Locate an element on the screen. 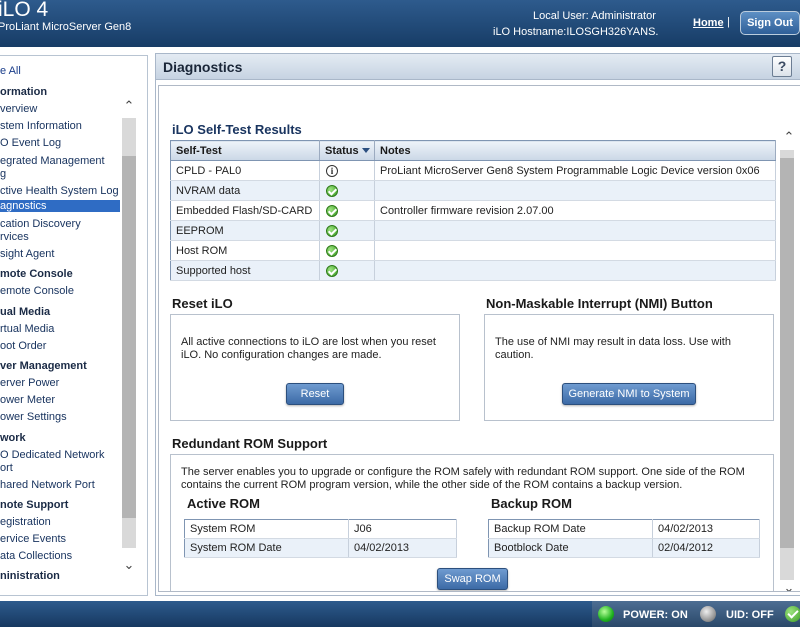  home-link: Home is located at coordinates (708, 23).